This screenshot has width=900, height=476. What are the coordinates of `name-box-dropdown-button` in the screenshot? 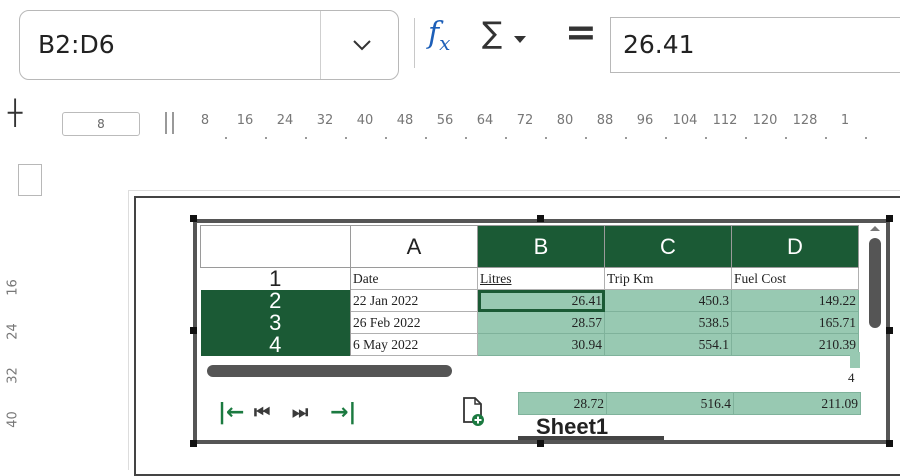 It's located at (362, 45).